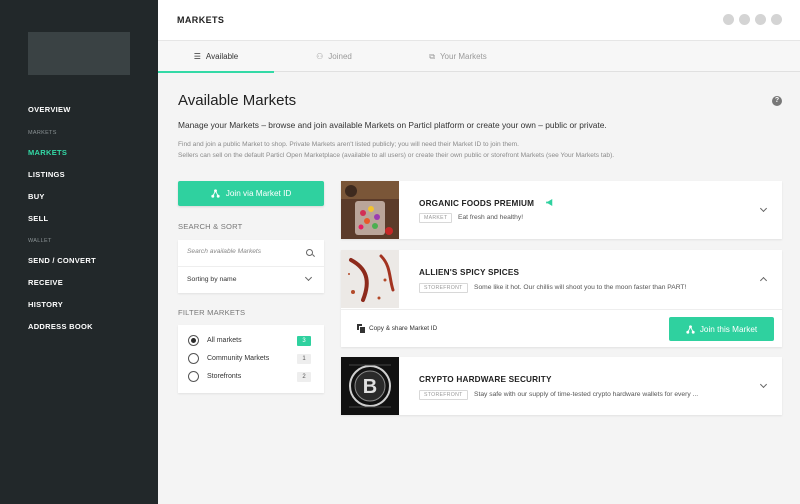 Image resolution: width=800 pixels, height=504 pixels. I want to click on sort-select: Sorting by name, so click(251, 280).